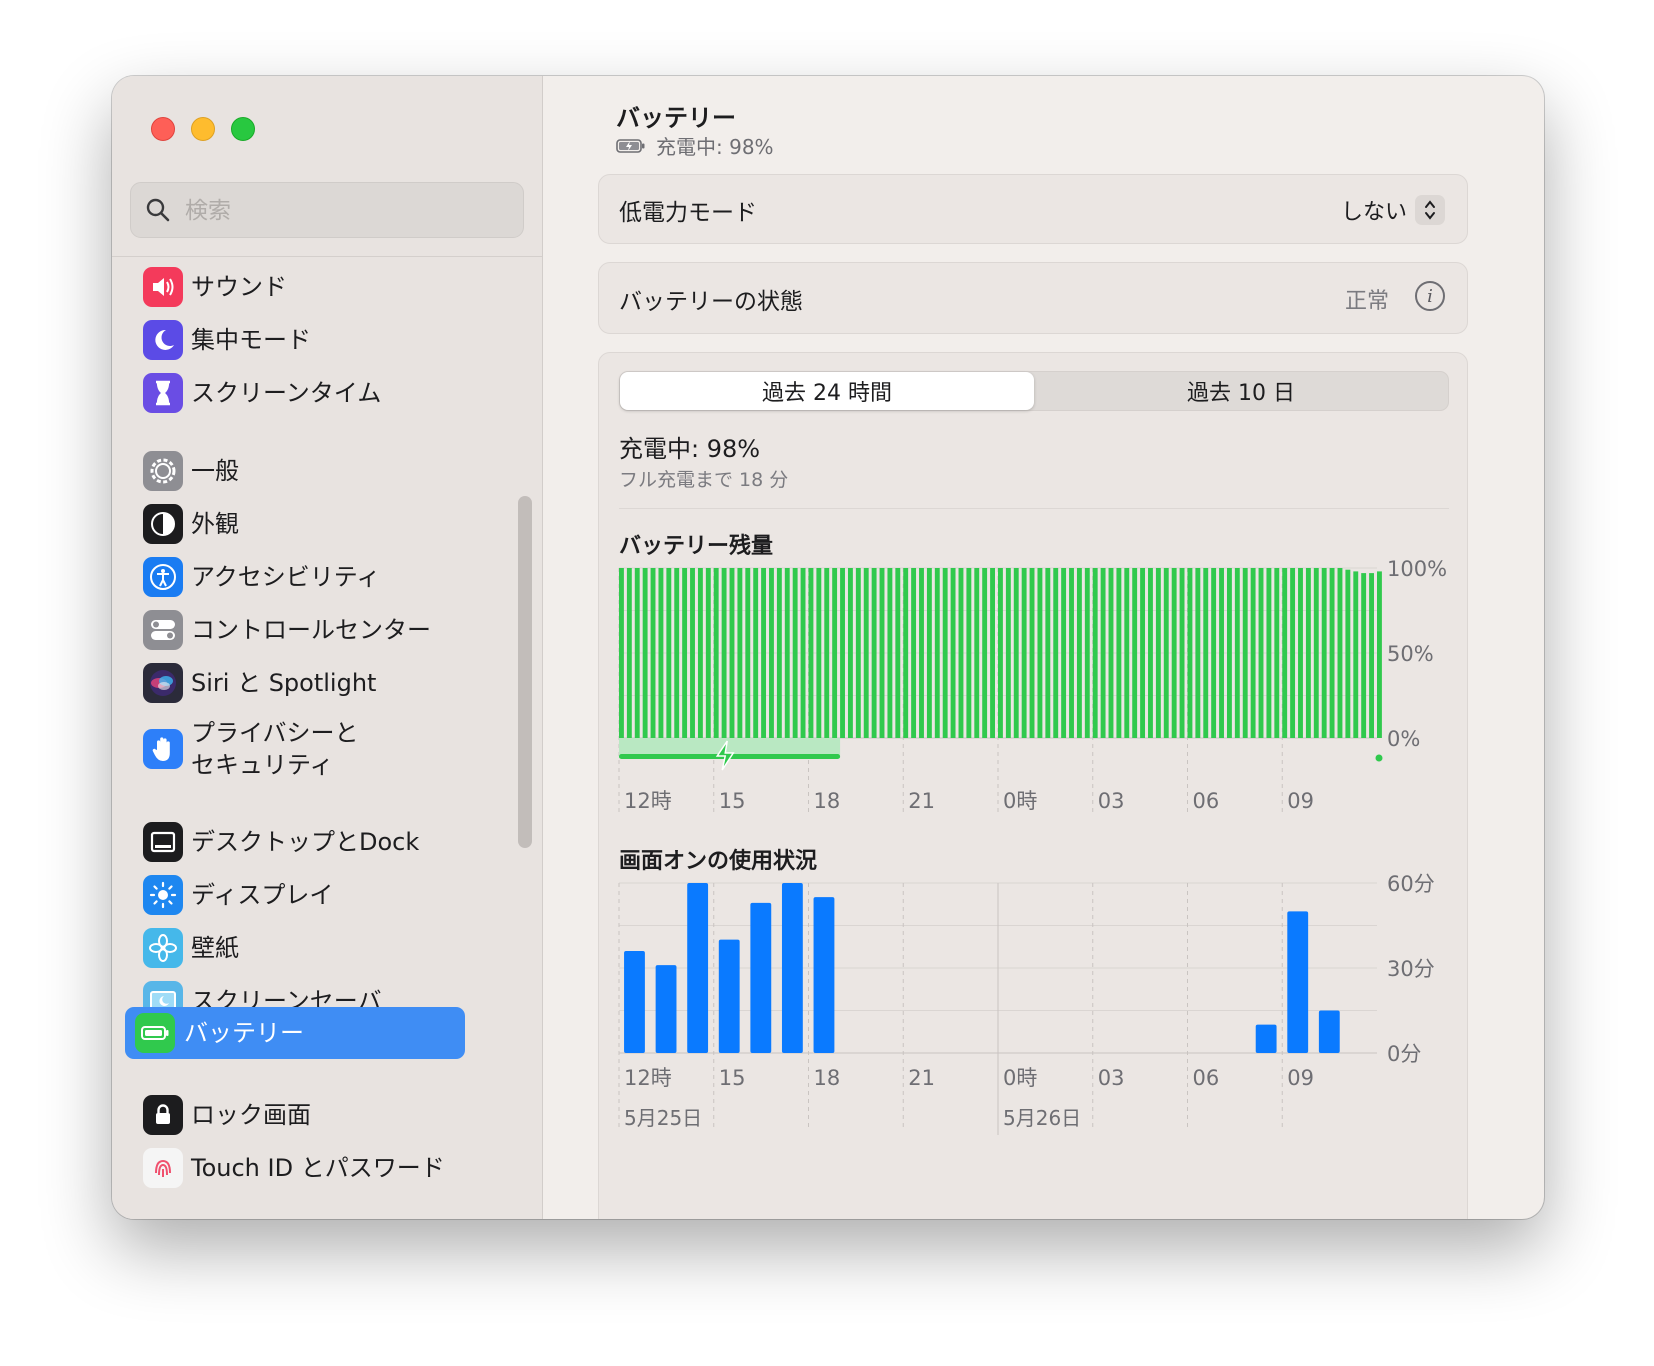 The width and height of the screenshot is (1654, 1366). I want to click on battery-health-card: バッテリーの状態 正常 i, so click(1033, 298).